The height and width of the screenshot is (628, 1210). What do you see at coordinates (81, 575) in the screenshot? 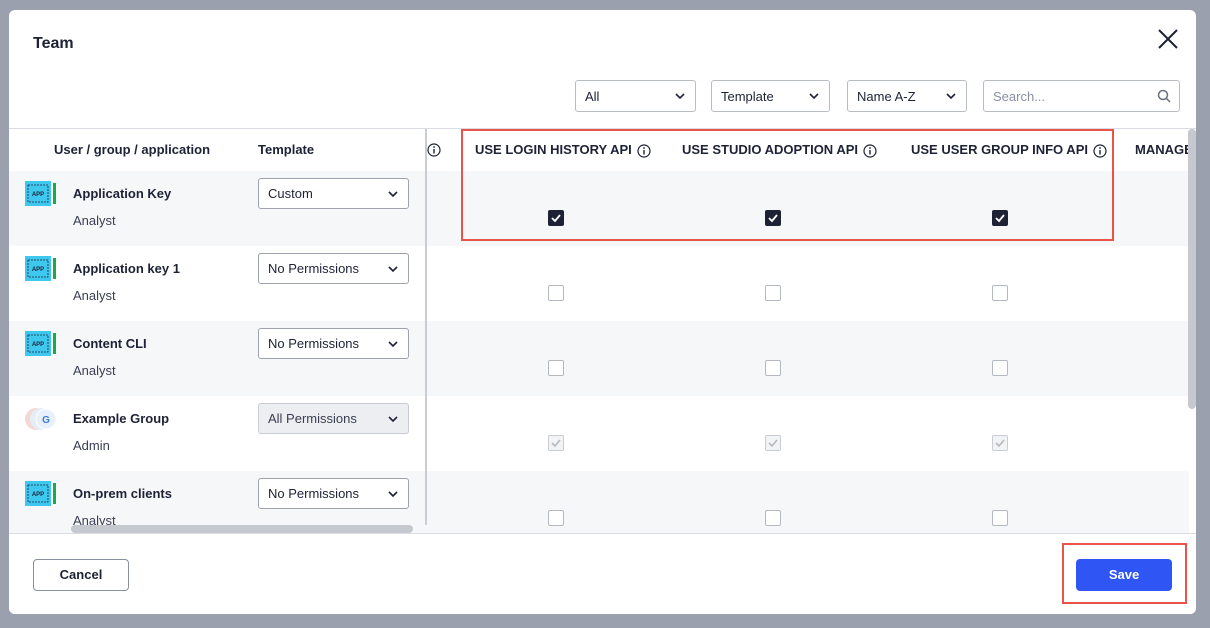
I see `cancel-button: Cancel` at bounding box center [81, 575].